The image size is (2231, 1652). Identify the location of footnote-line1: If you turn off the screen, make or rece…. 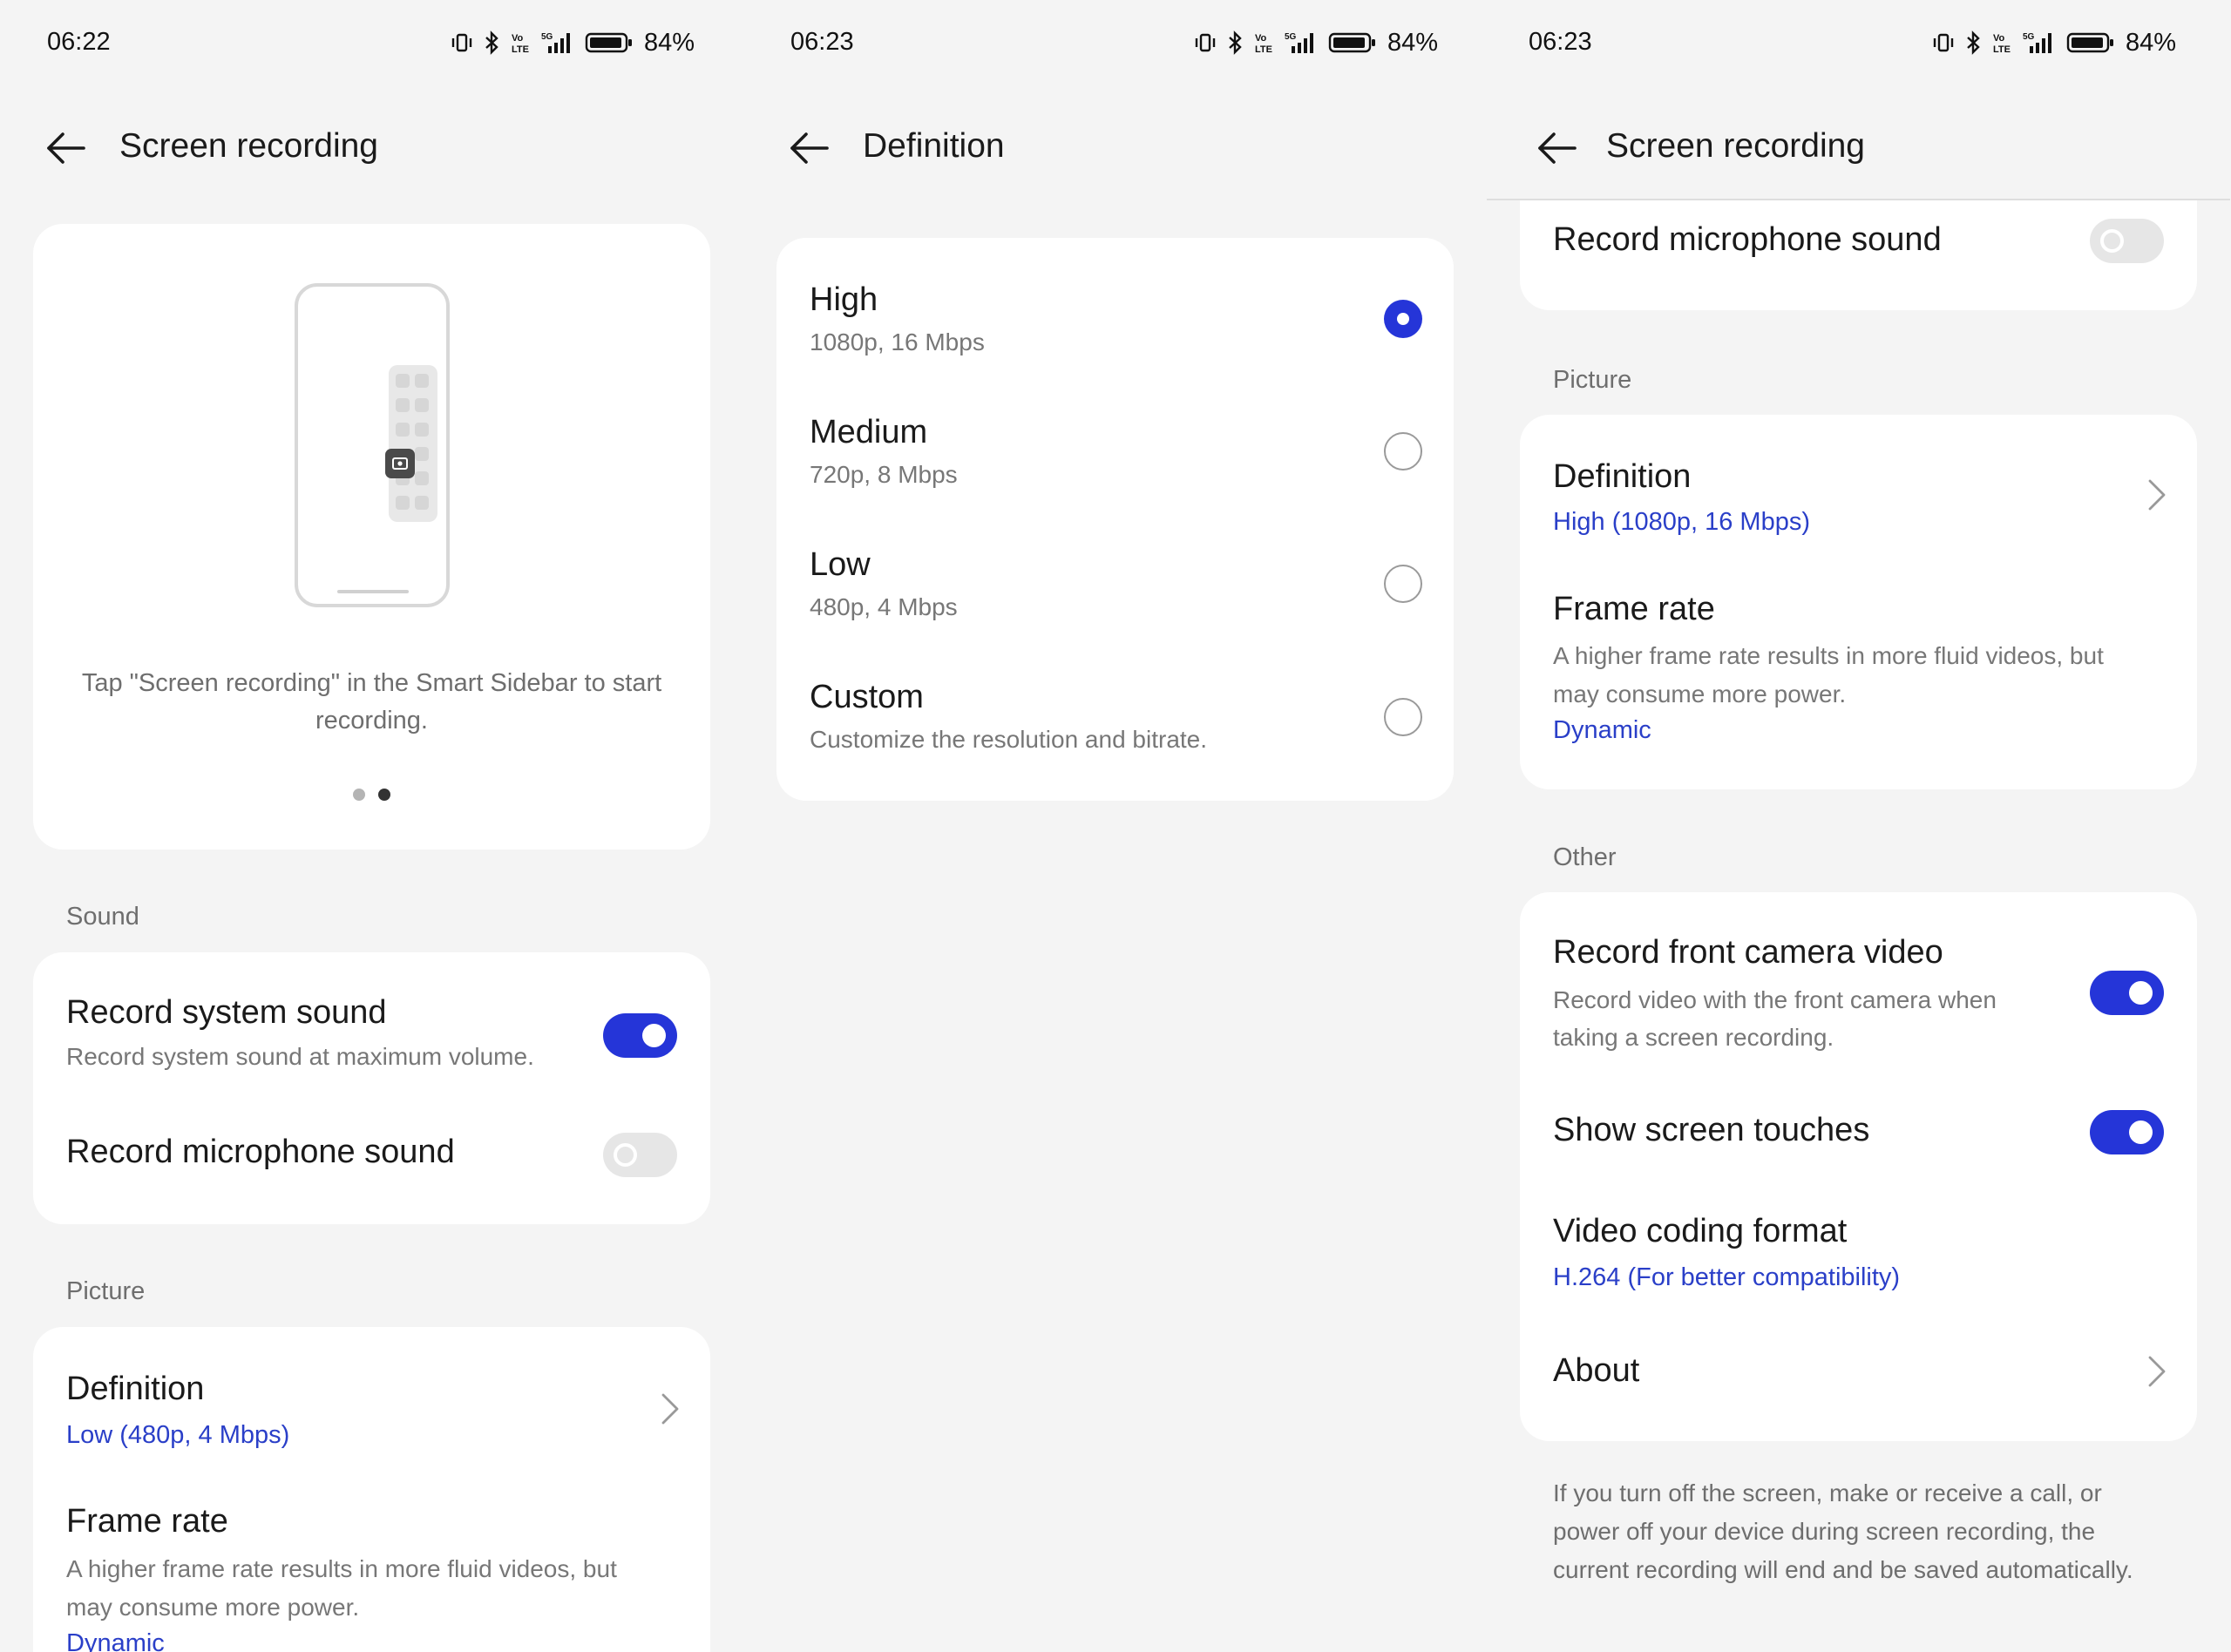
(1827, 1492).